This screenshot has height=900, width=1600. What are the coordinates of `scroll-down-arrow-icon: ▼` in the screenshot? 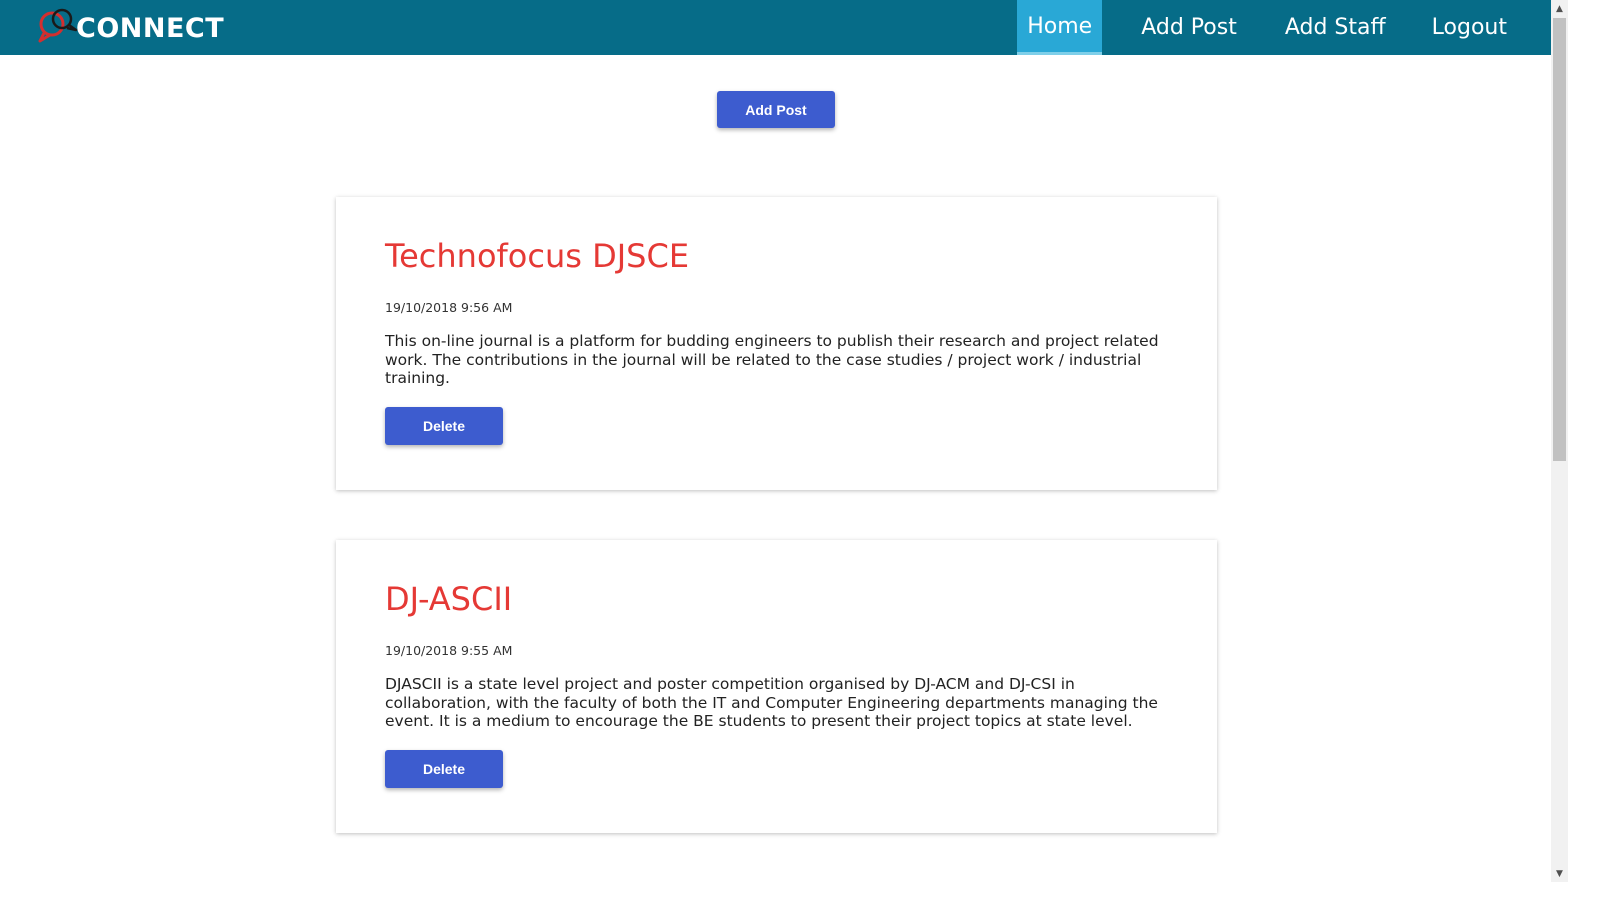 It's located at (1559, 873).